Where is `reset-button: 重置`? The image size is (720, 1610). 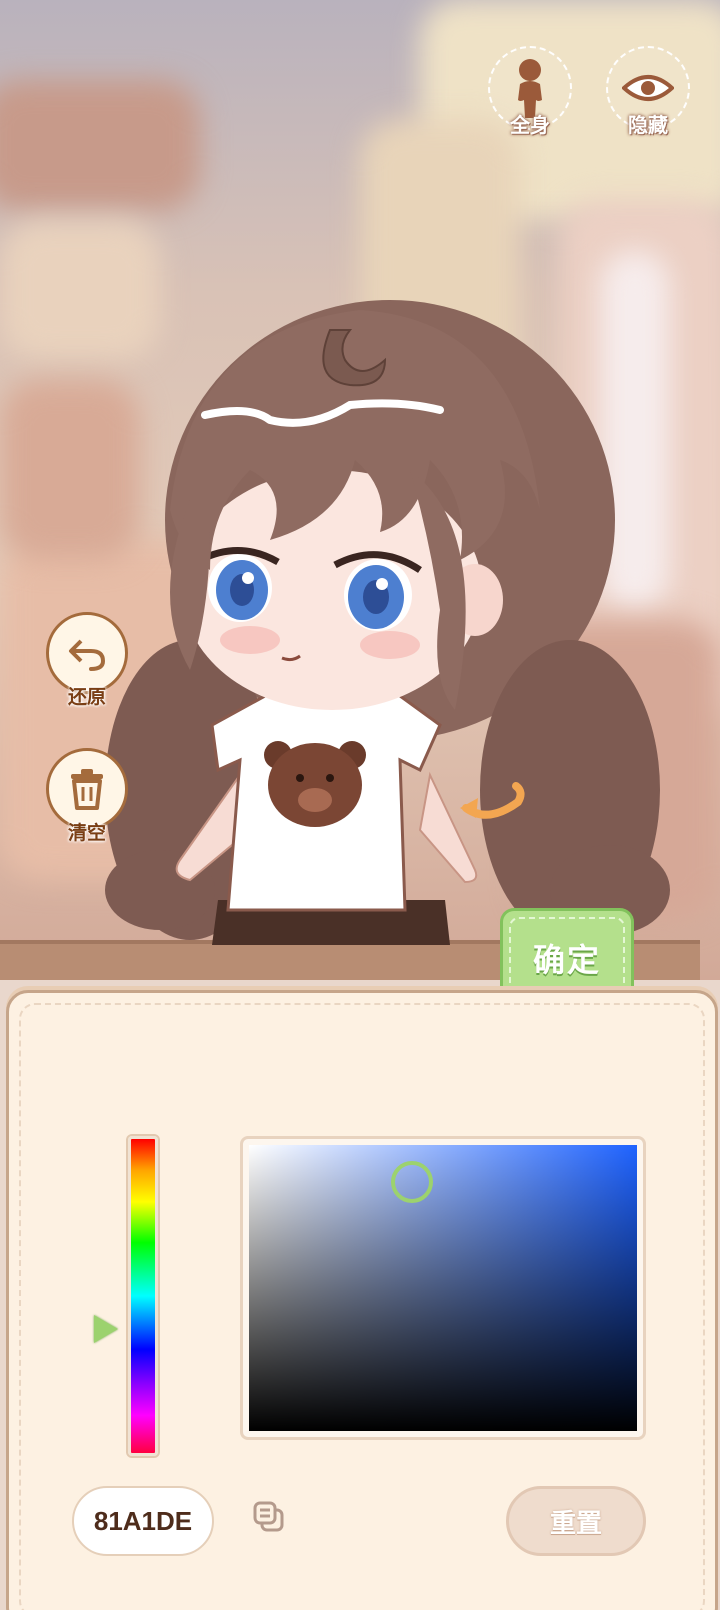 reset-button: 重置 is located at coordinates (576, 1521).